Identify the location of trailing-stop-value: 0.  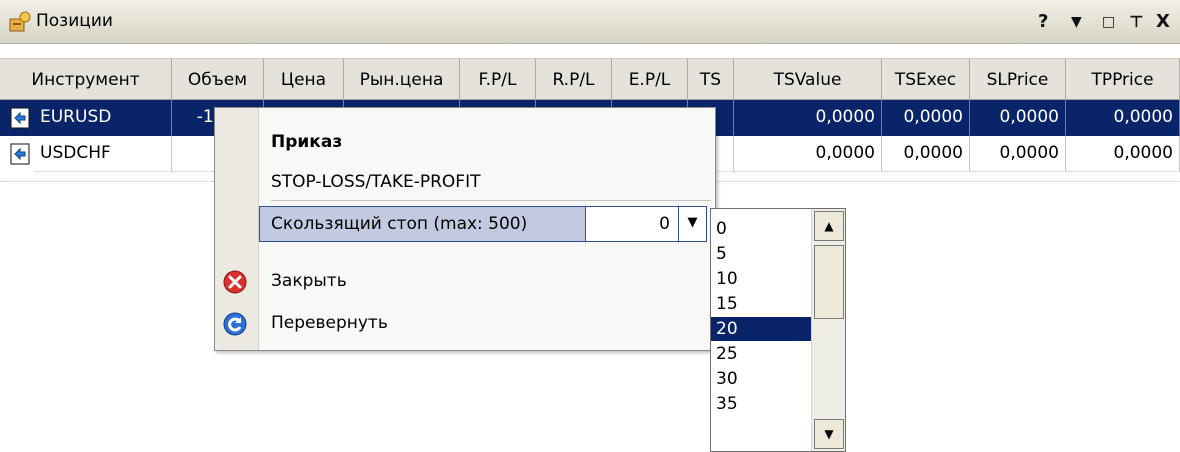
(664, 224).